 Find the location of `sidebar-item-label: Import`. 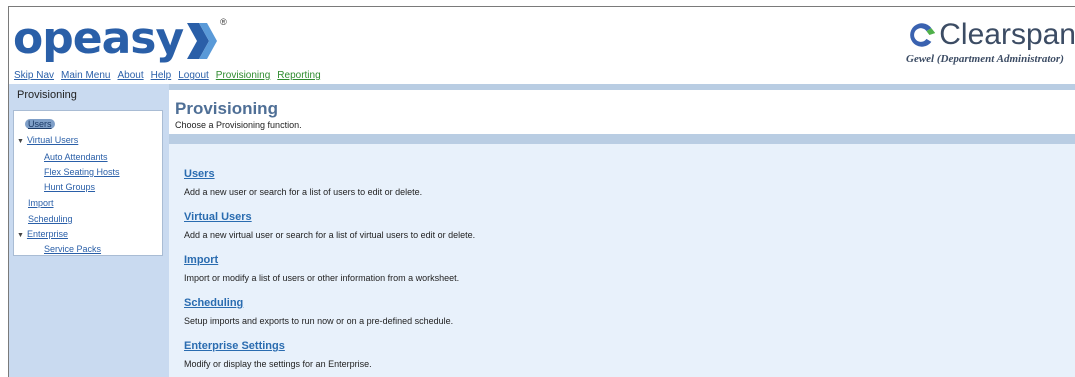

sidebar-item-label: Import is located at coordinates (41, 203).